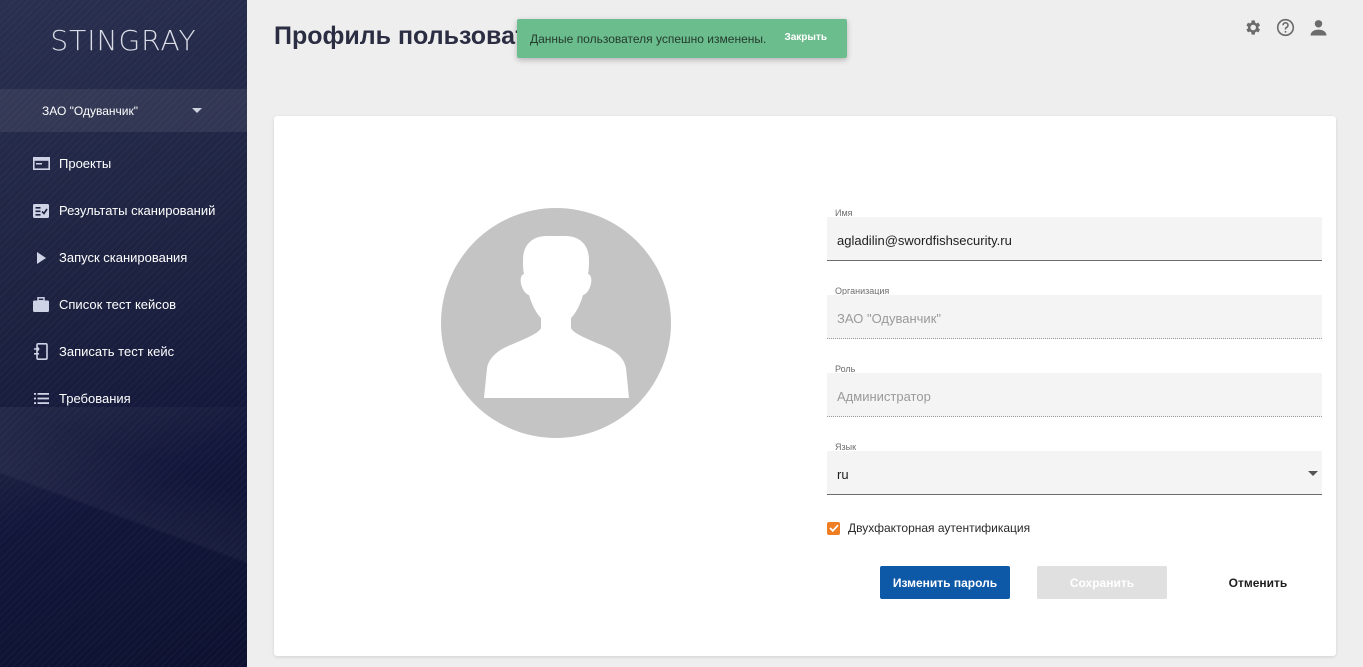 The width and height of the screenshot is (1363, 667). I want to click on sidebar-item-label: Запуск сканирования, so click(123, 257).